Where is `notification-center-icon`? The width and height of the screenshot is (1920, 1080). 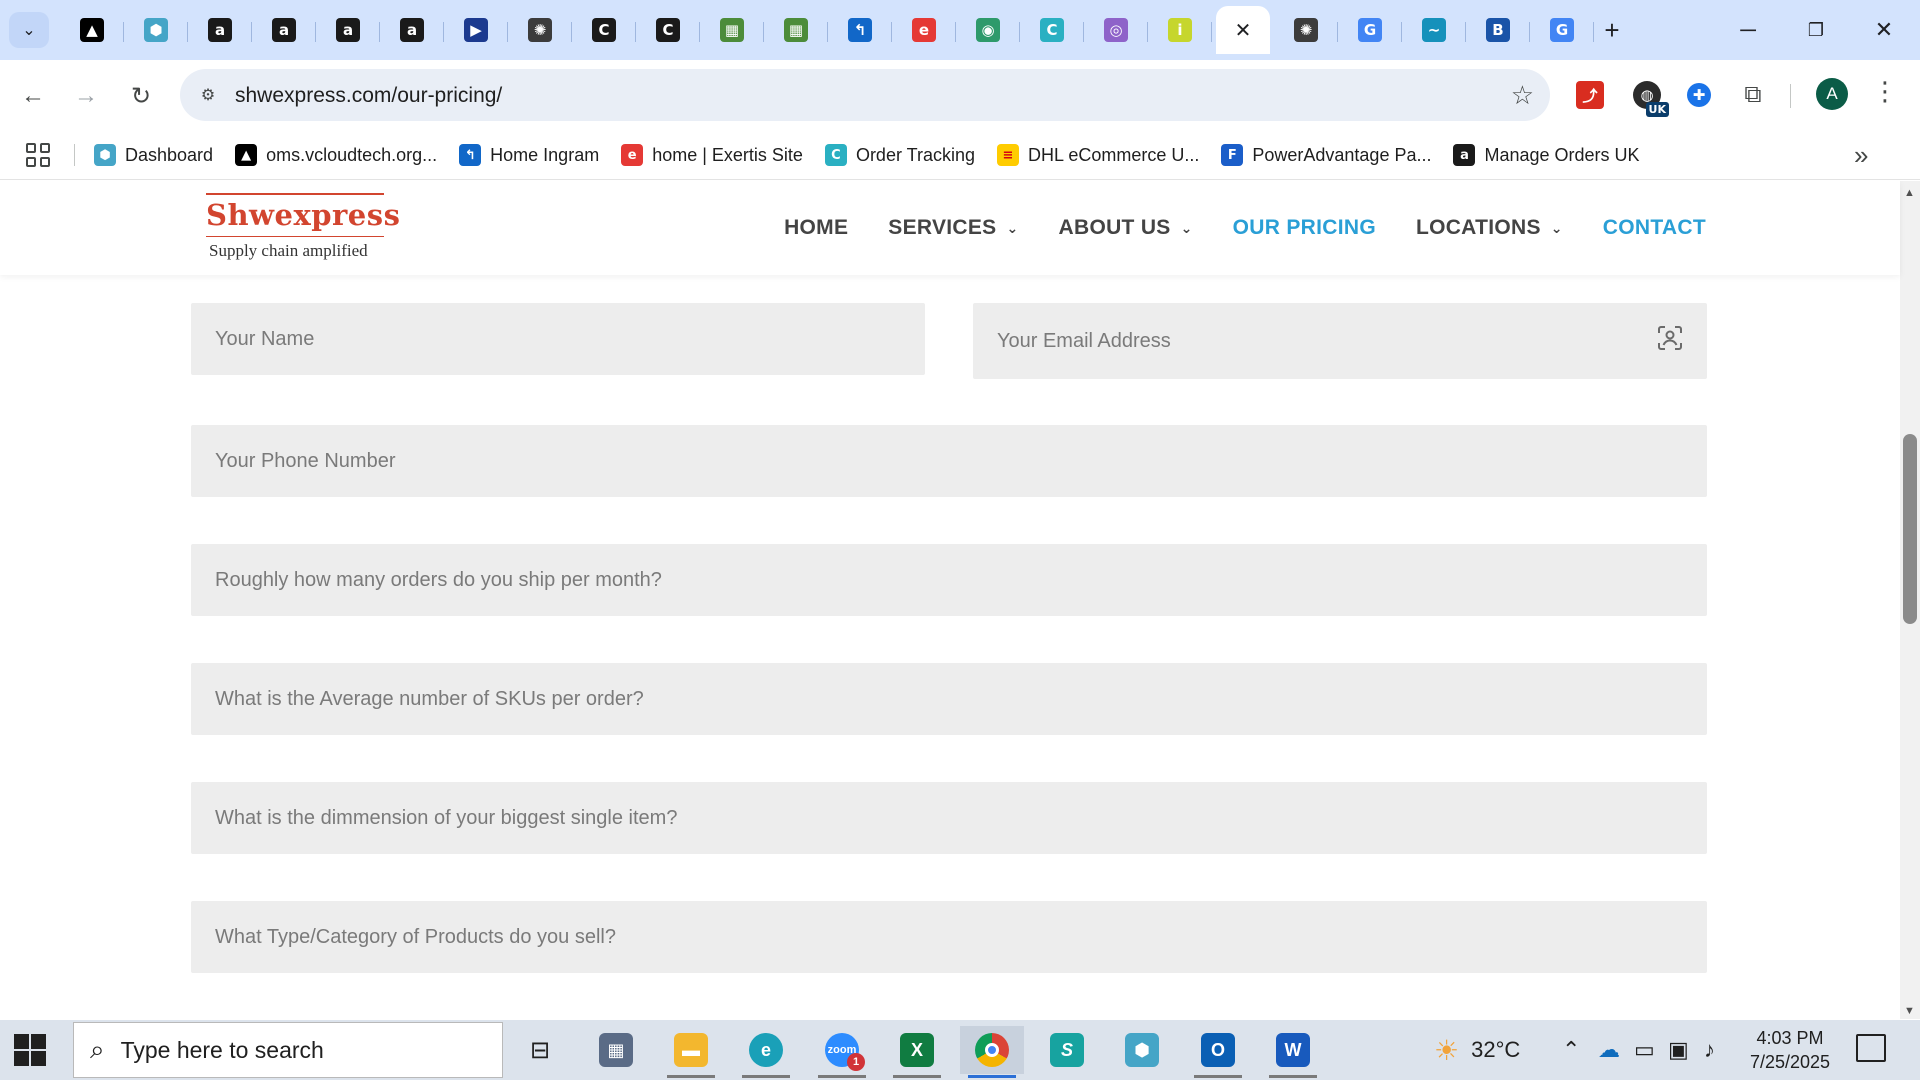 notification-center-icon is located at coordinates (1871, 1048).